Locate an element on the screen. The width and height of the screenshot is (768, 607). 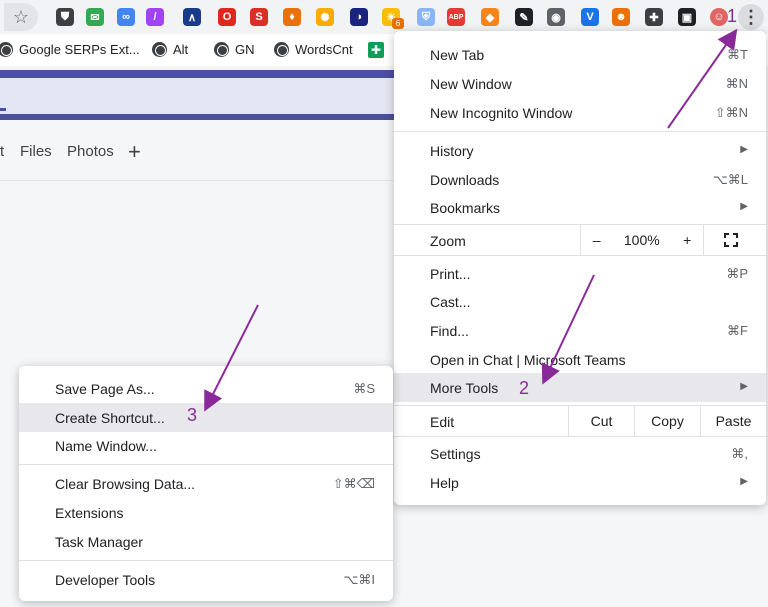
adblock-ext-icon: ABP is located at coordinates (456, 17).